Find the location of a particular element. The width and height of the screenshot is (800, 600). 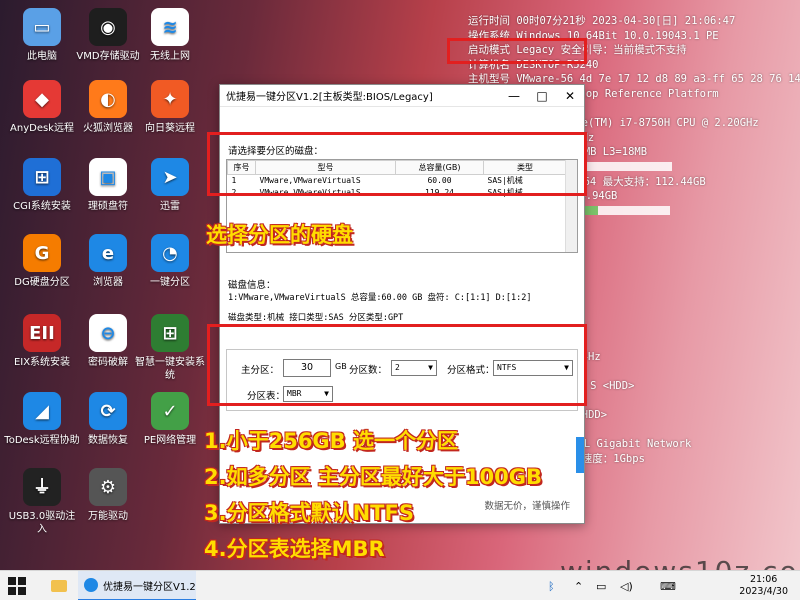

bluetooth-icon: ᛒ is located at coordinates (551, 586).